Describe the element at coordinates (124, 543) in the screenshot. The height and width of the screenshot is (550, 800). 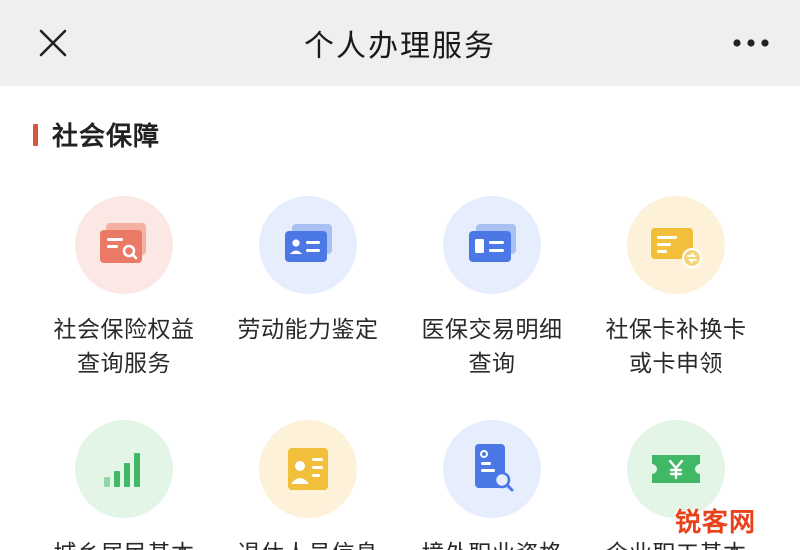
I see `service-label: 城乡居民基本` at that location.